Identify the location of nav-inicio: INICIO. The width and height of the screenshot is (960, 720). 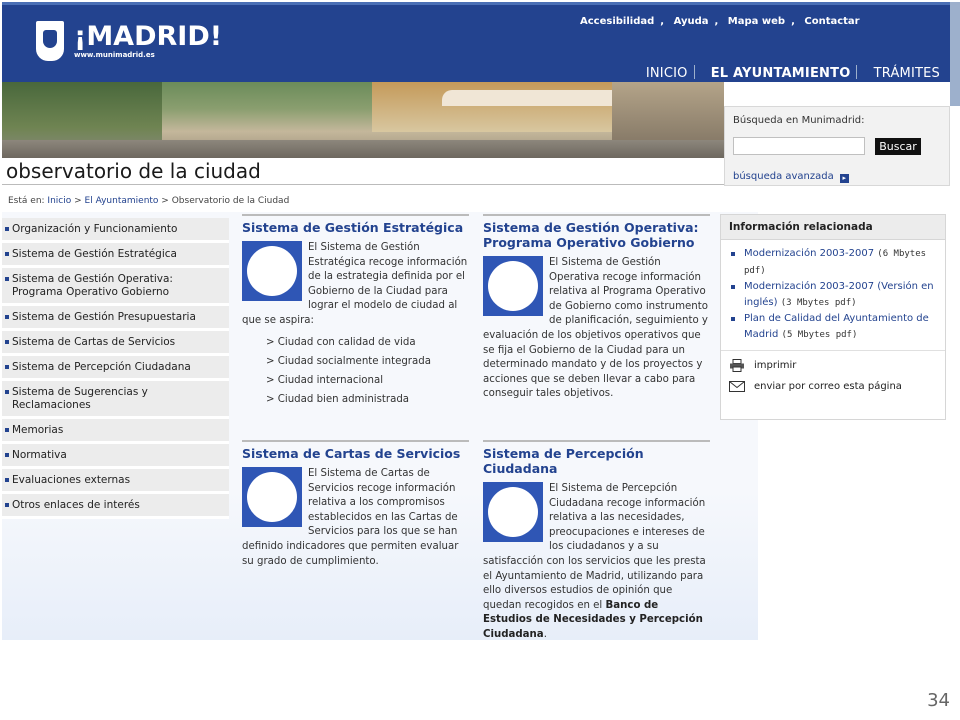
(667, 73).